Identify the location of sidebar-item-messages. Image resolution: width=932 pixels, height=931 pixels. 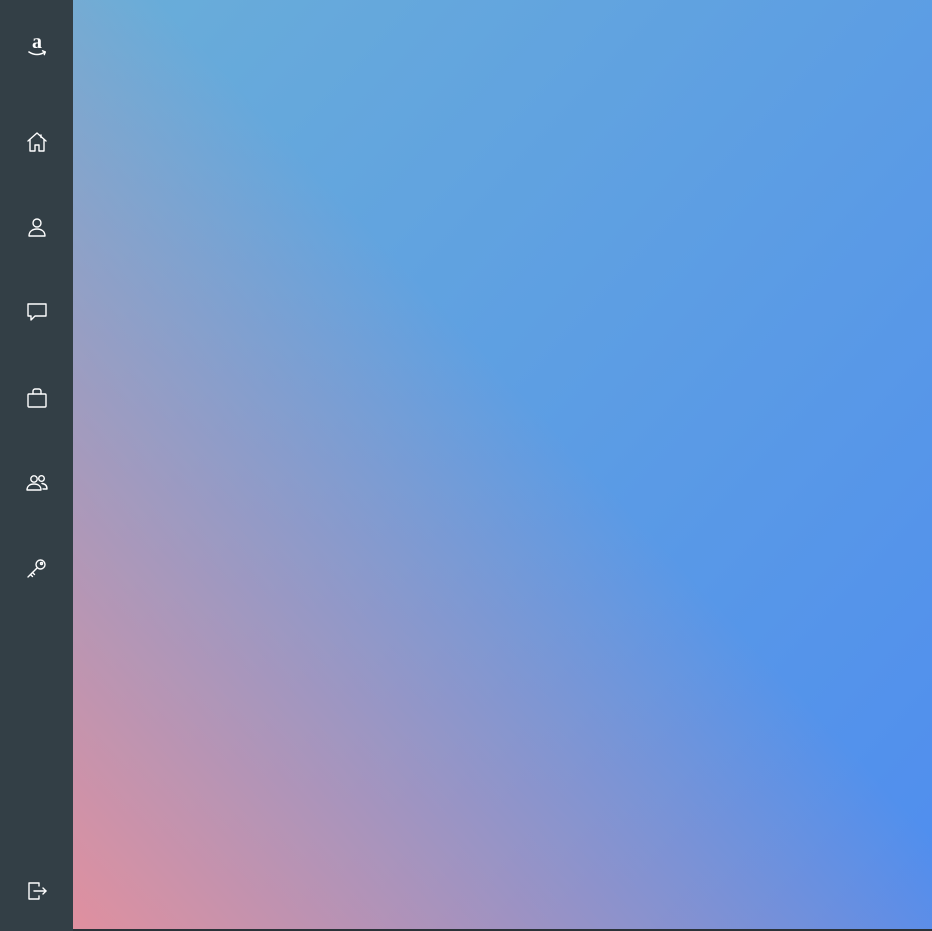
(36, 312).